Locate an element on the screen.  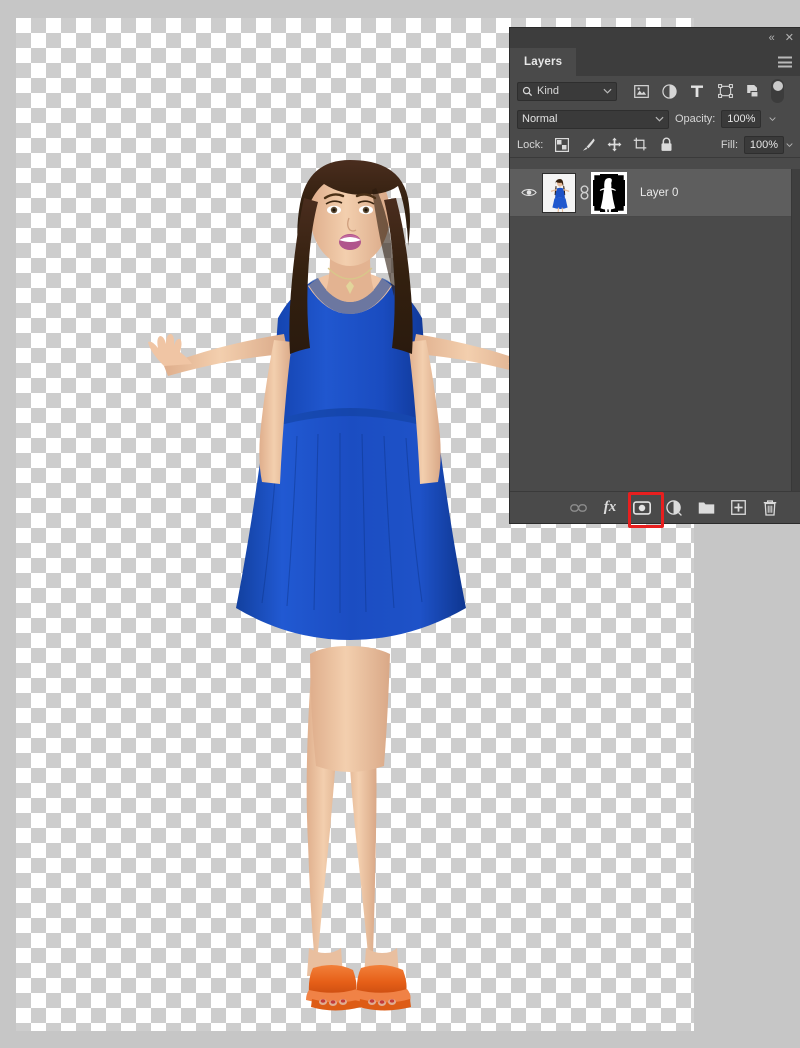
layer-visibility-toggle is located at coordinates (529, 192).